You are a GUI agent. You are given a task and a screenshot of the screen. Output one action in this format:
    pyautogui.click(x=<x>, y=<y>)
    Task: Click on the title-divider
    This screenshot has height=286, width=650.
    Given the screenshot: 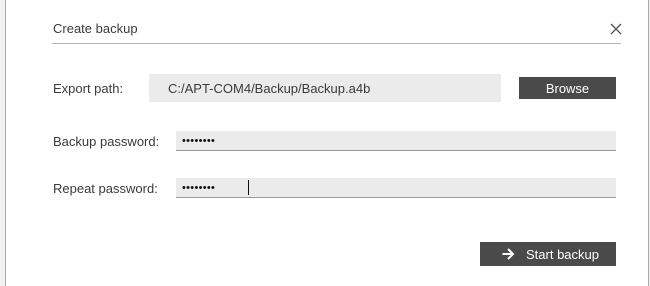 What is the action you would take?
    pyautogui.click(x=336, y=43)
    